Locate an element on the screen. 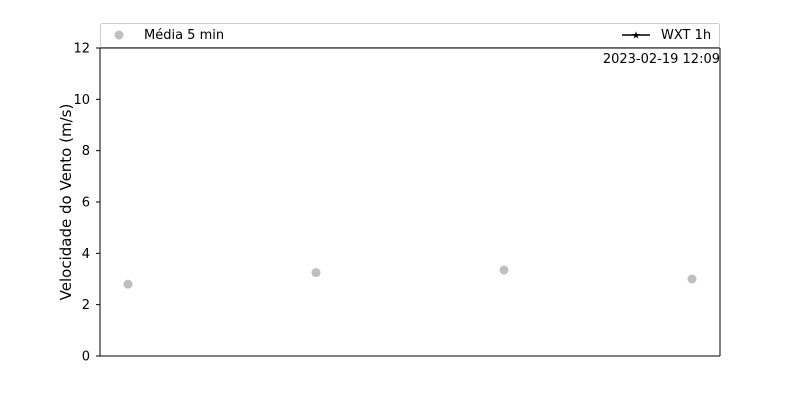  y-tick-label: 12 is located at coordinates (81, 49).